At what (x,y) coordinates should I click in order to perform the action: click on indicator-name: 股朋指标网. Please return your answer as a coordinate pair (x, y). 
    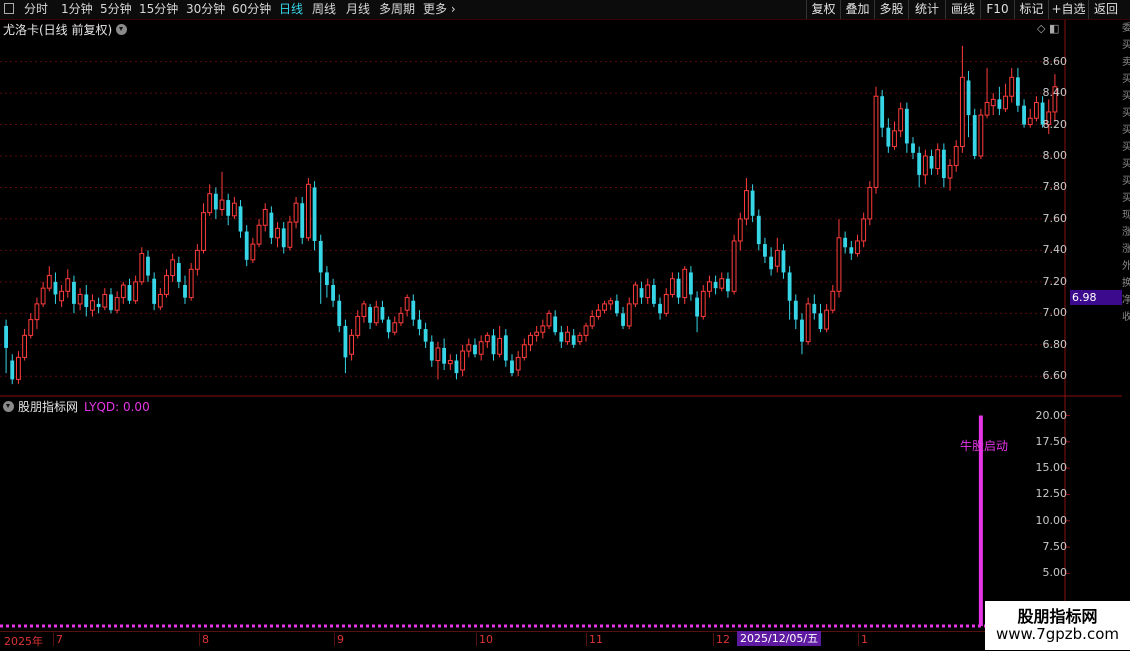
    Looking at the image, I should click on (48, 407).